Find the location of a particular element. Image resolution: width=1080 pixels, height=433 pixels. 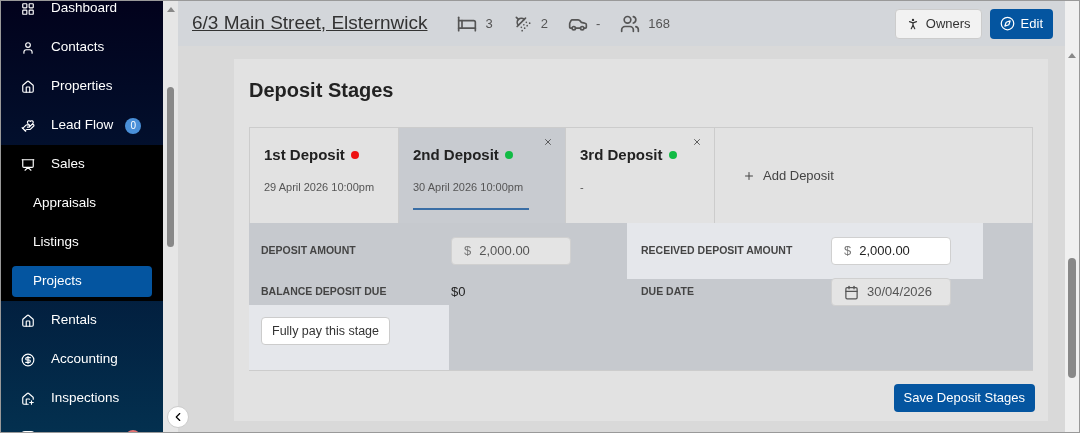

plus-icon is located at coordinates (749, 175).